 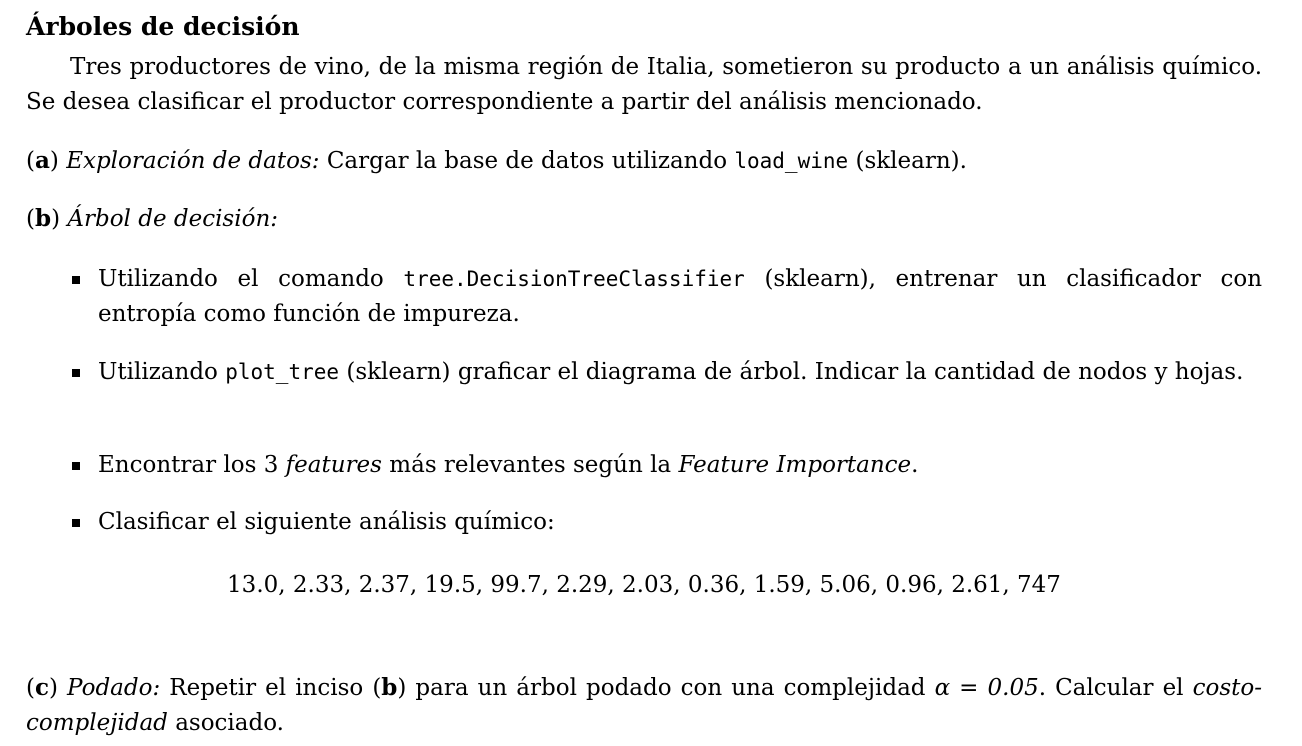 I want to click on item-c-heading: Podado:, so click(x=114, y=688).